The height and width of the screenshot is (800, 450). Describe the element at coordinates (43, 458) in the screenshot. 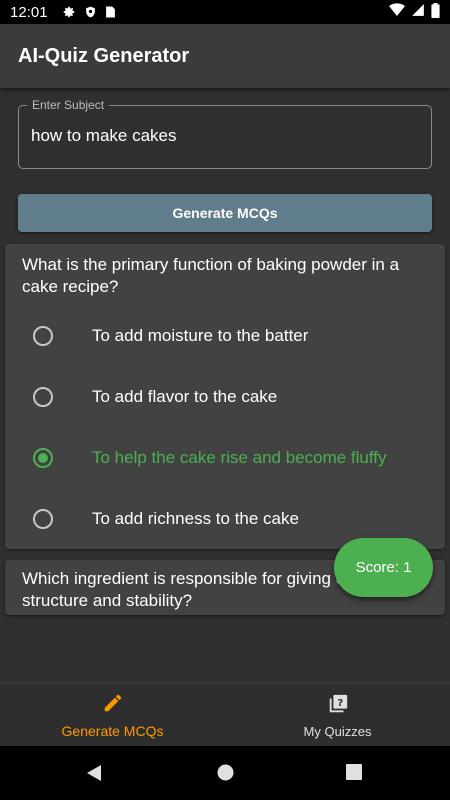

I see `radio-button-checked` at that location.